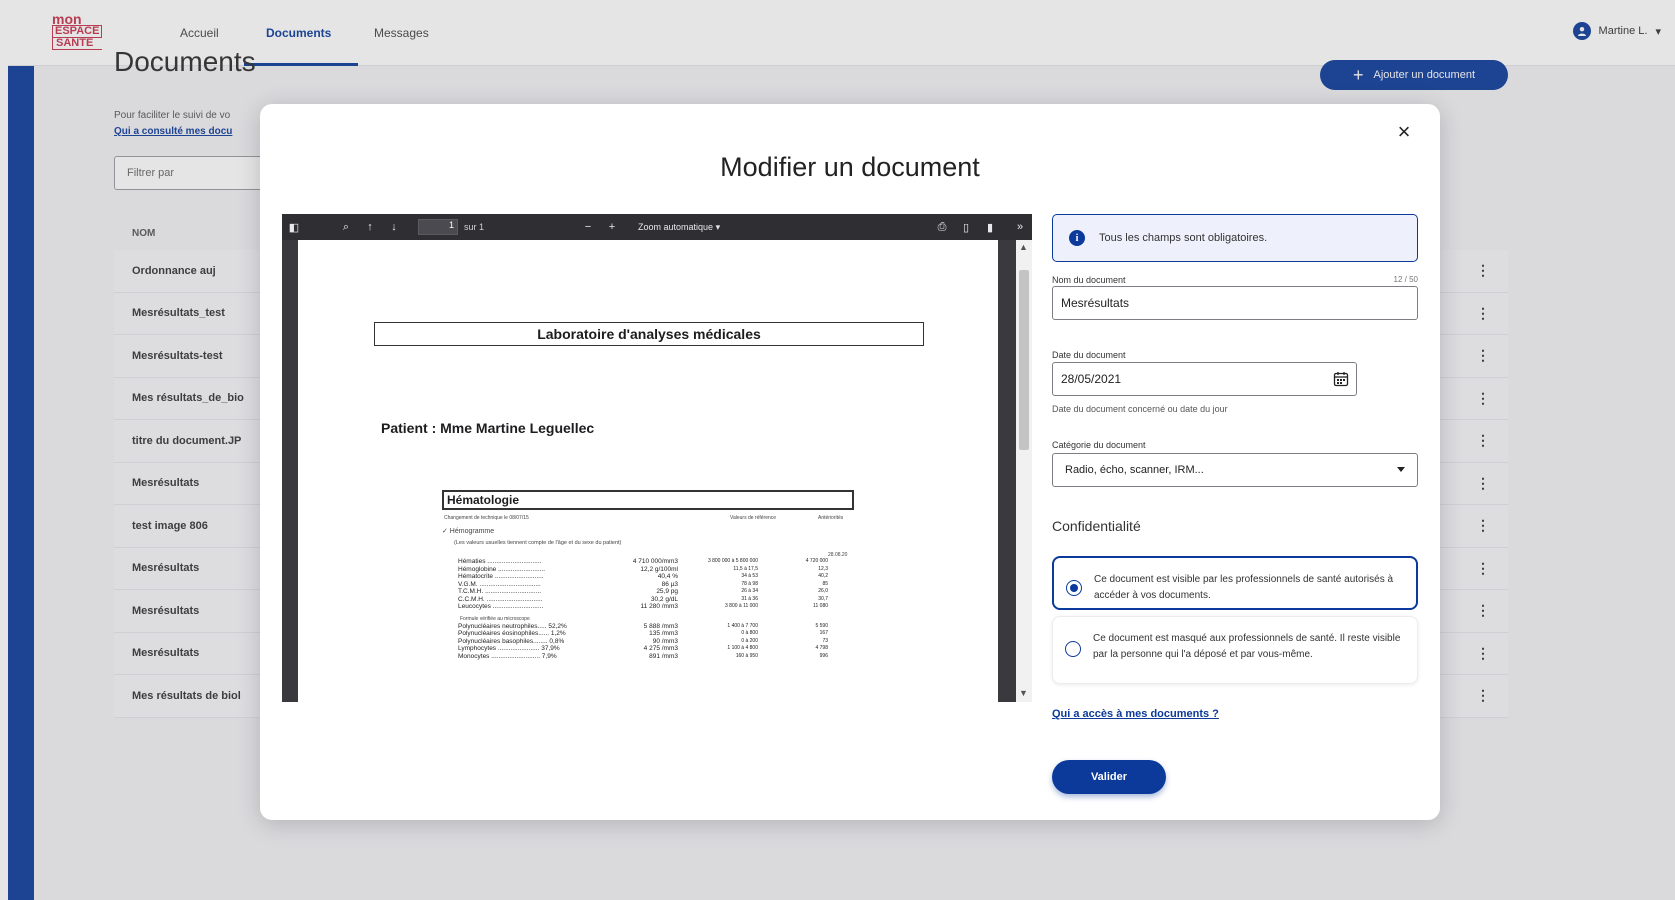 The height and width of the screenshot is (900, 1675). I want to click on page-number-input: 1, so click(438, 227).